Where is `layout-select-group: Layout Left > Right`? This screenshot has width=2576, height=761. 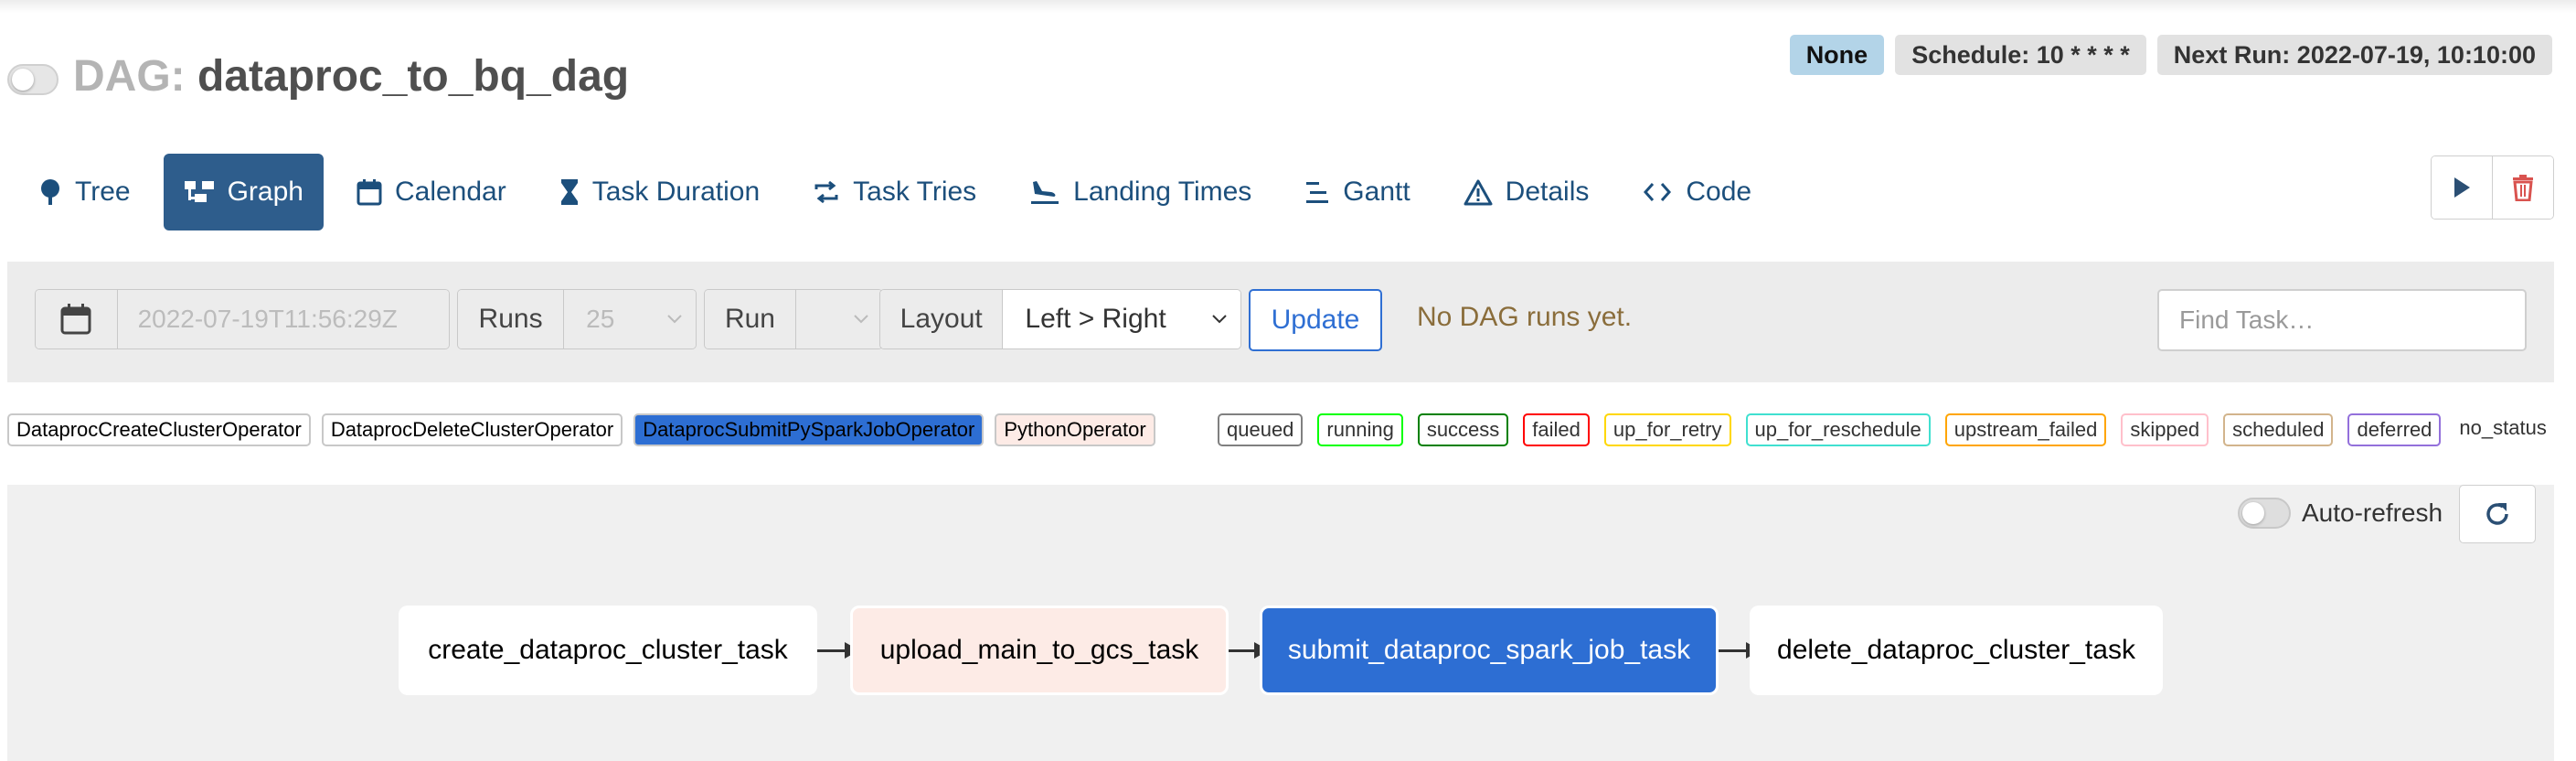 layout-select-group: Layout Left > Right is located at coordinates (1060, 319).